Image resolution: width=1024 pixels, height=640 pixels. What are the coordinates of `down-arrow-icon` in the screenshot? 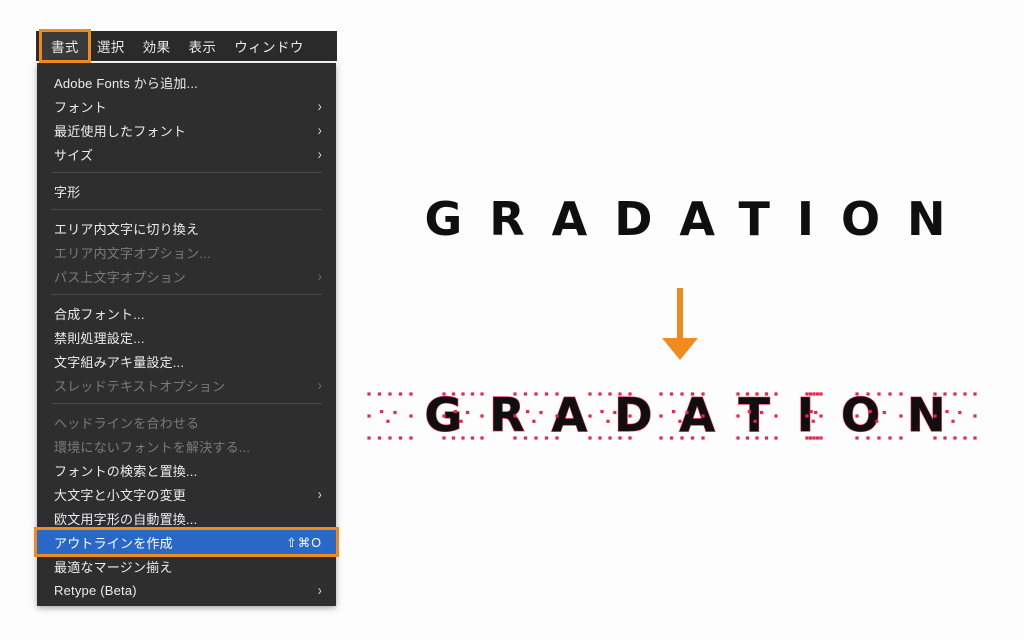 It's located at (680, 324).